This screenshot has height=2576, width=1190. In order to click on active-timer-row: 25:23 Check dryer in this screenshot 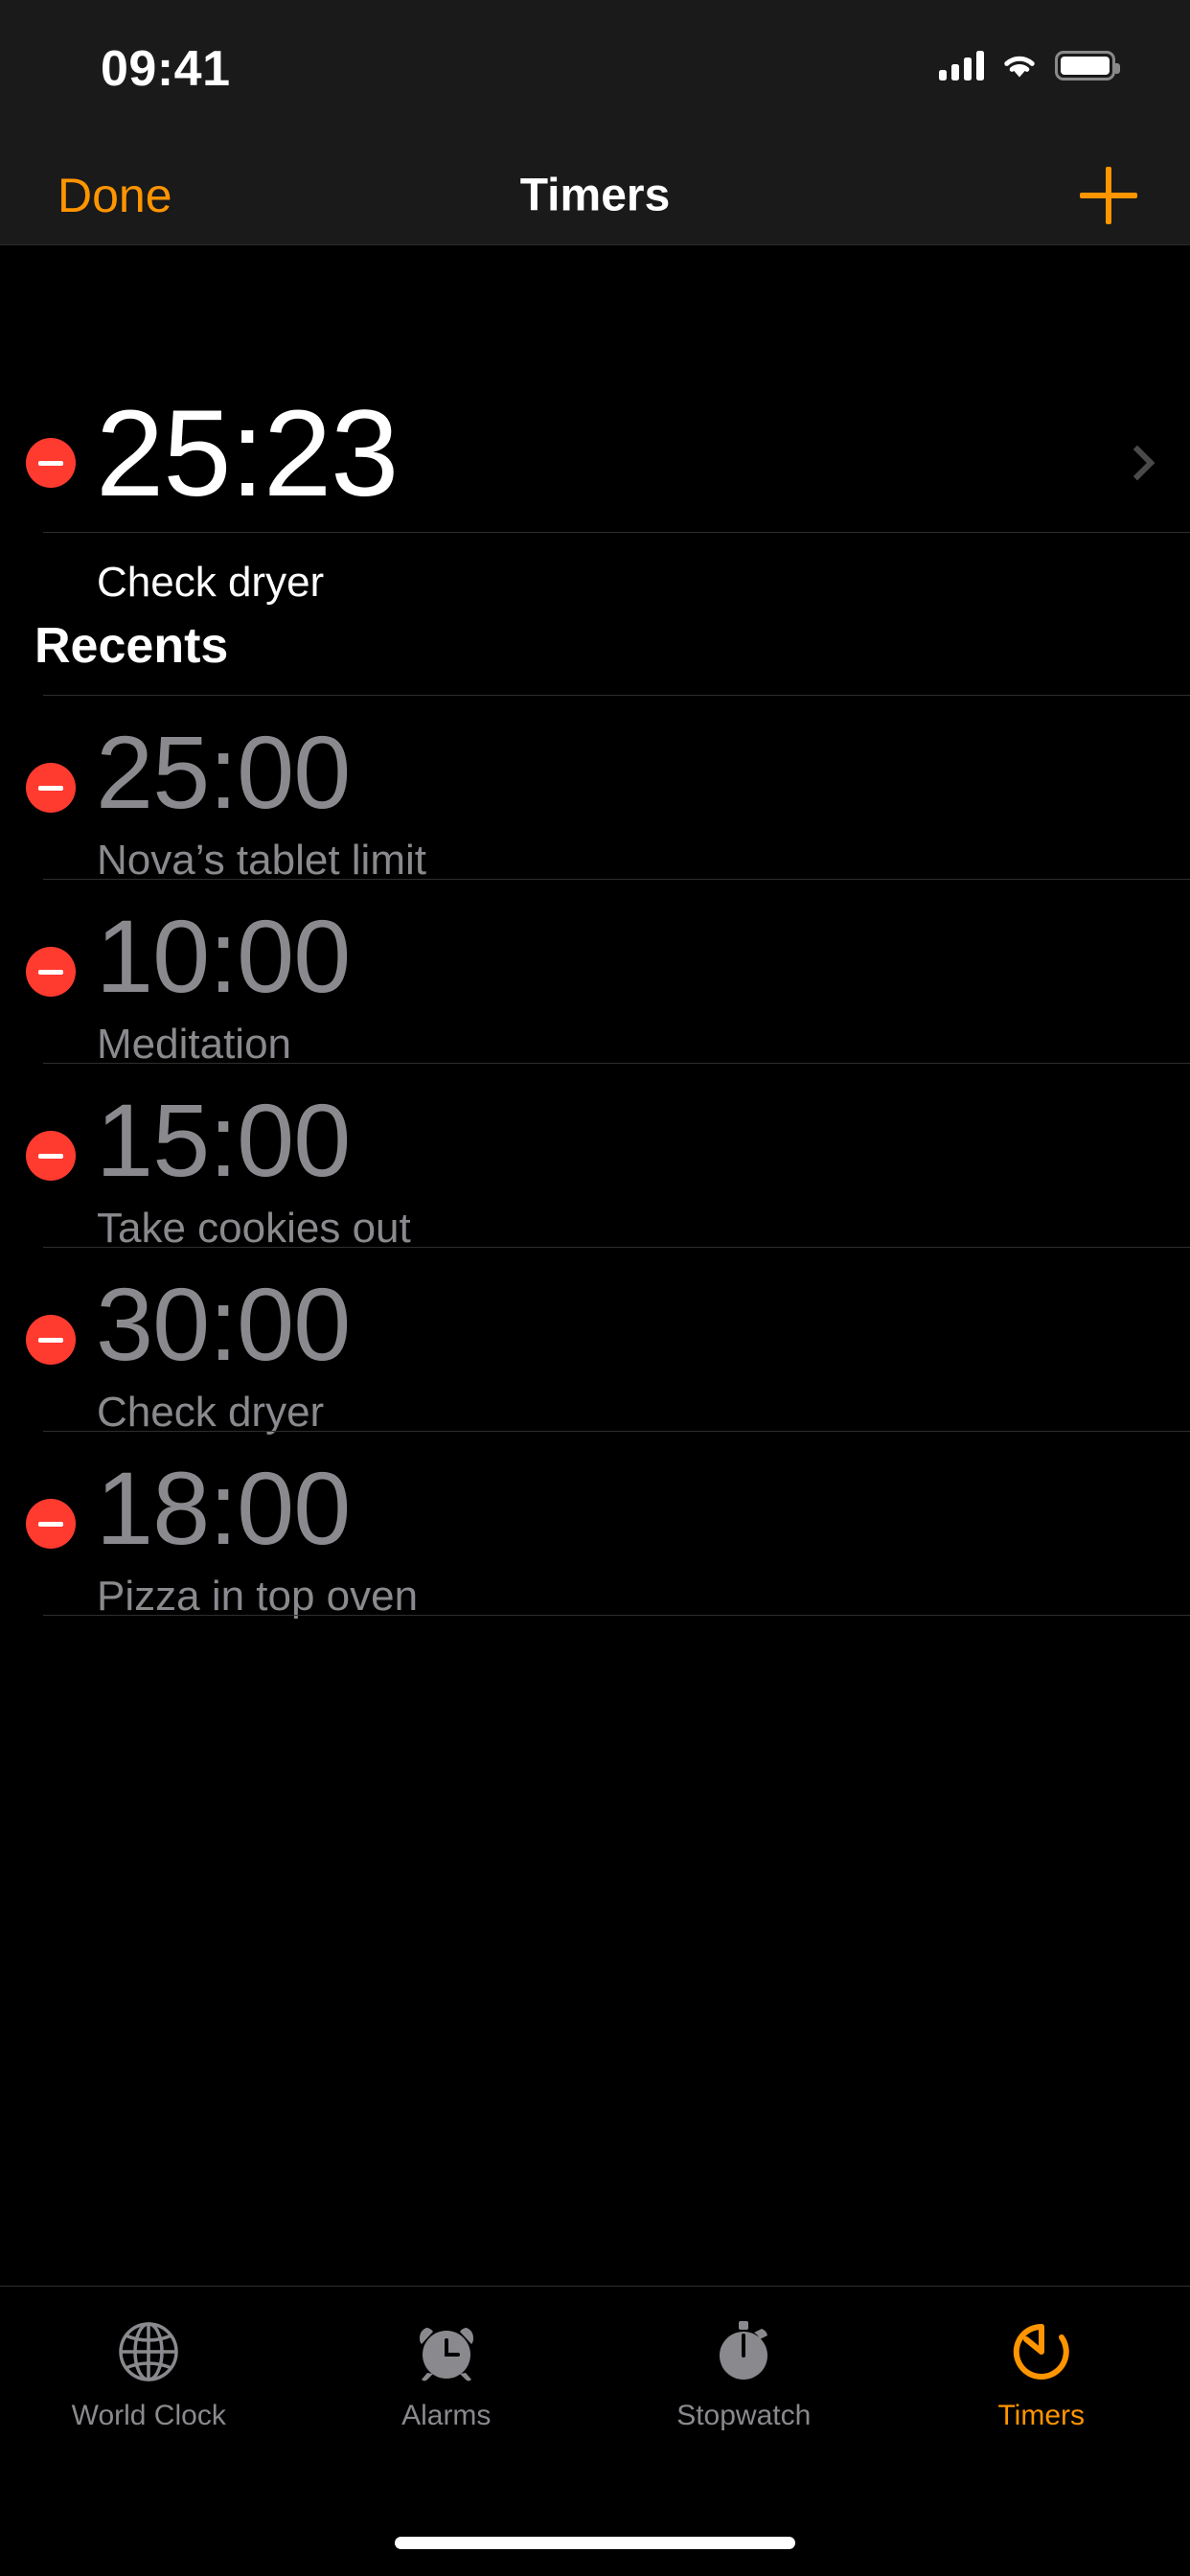, I will do `click(595, 424)`.